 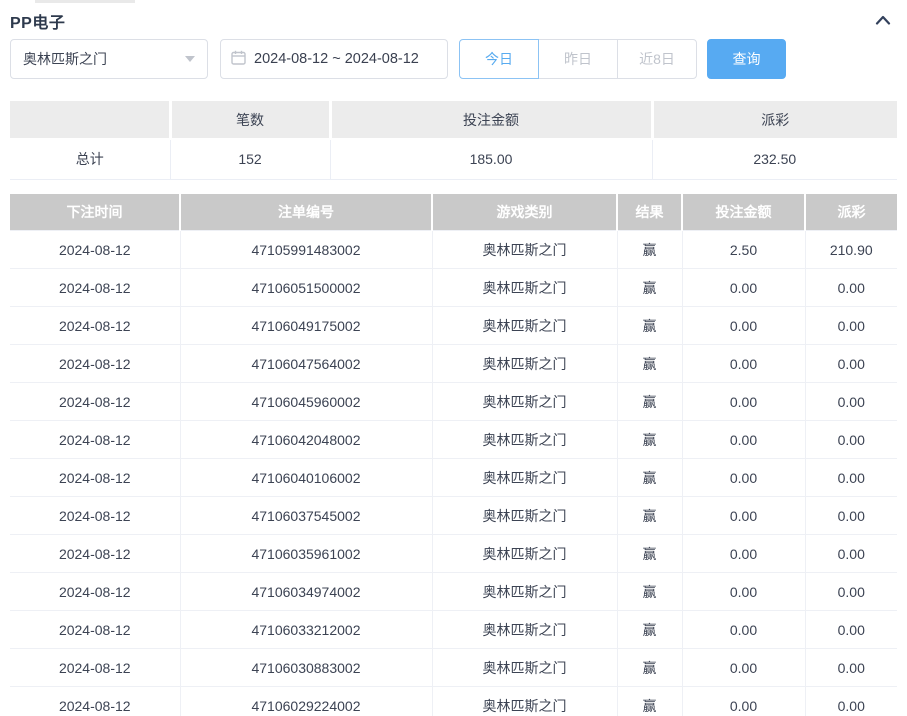 I want to click on summary-header-bet-amount: 投注金额, so click(x=491, y=120).